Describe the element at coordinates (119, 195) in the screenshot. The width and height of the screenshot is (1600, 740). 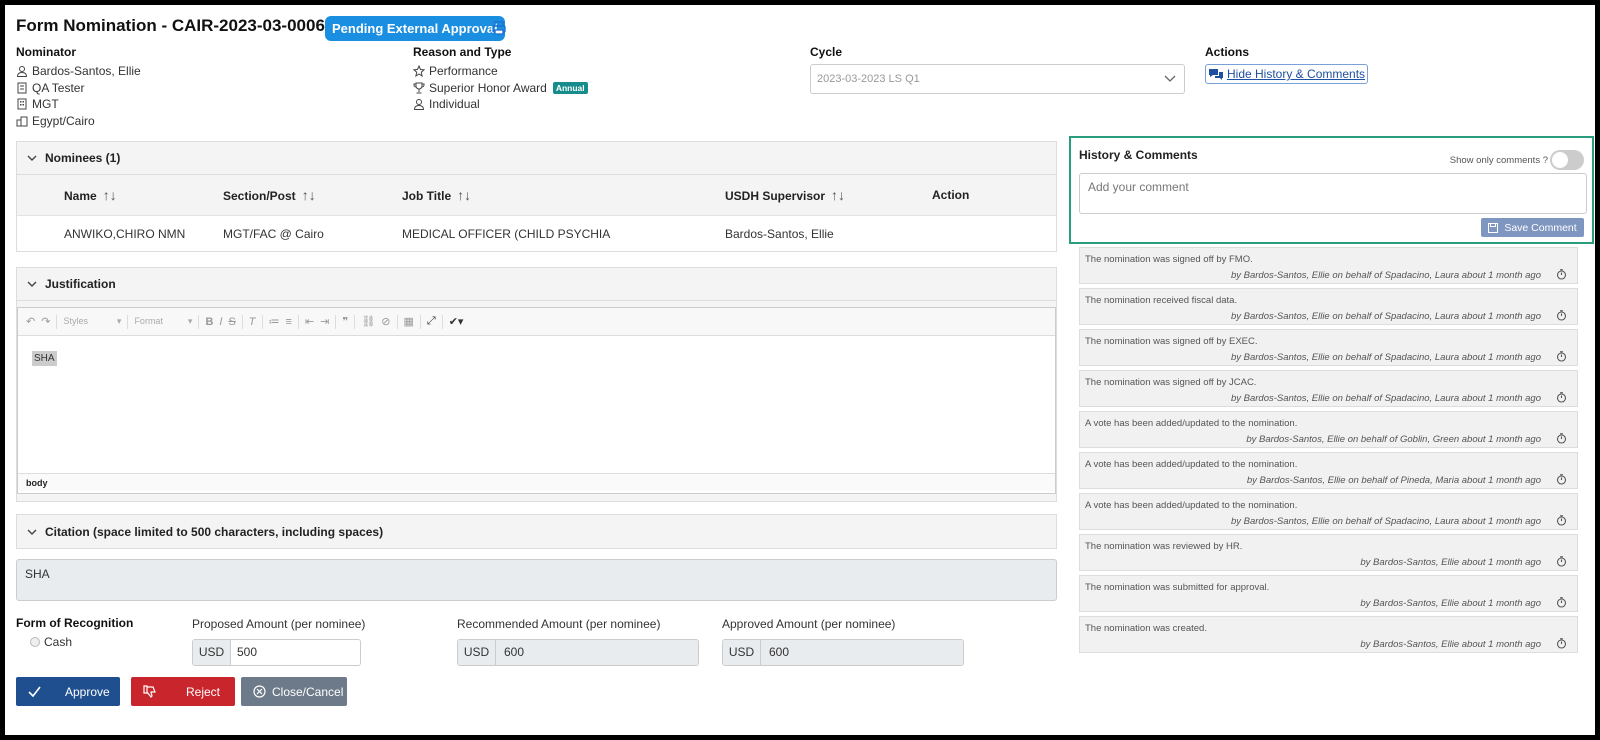
I see `col-name: Name ↑↓` at that location.